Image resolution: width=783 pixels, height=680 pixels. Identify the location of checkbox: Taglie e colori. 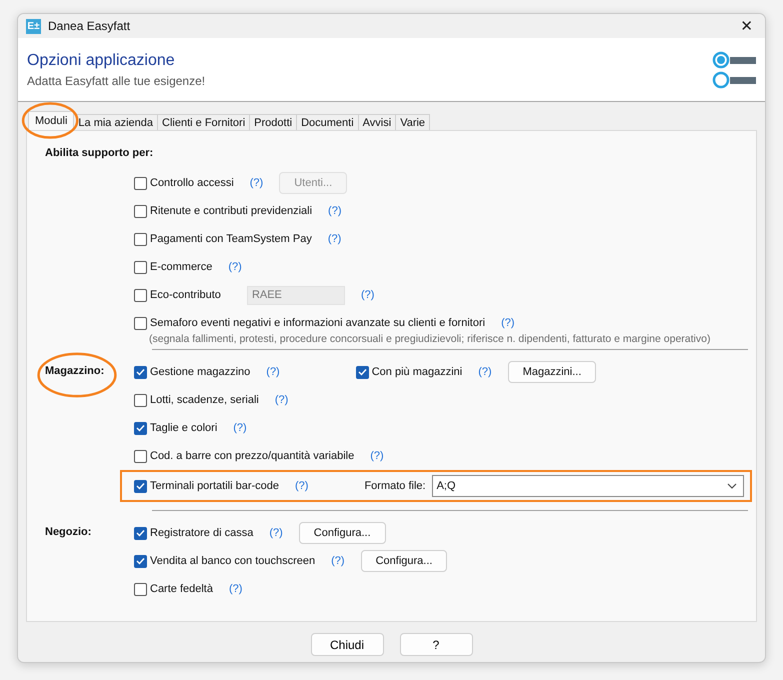
(176, 428).